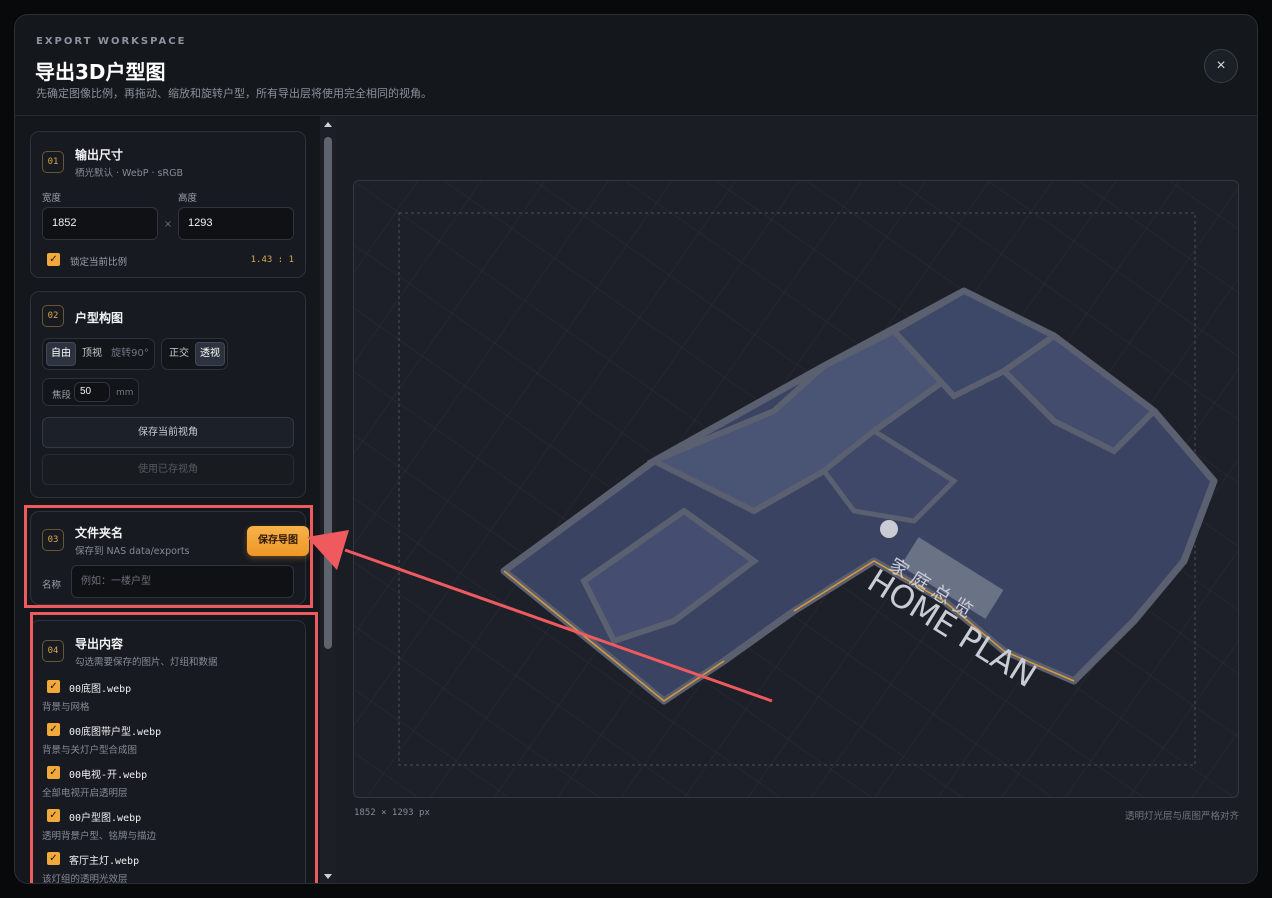 The height and width of the screenshot is (898, 1272). I want to click on annotation-arrow, so click(540, 616).